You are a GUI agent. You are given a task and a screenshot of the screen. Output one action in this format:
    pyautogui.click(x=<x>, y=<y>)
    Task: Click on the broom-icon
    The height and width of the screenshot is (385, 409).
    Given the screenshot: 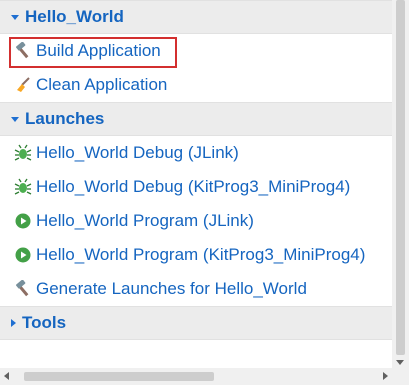 What is the action you would take?
    pyautogui.click(x=23, y=85)
    